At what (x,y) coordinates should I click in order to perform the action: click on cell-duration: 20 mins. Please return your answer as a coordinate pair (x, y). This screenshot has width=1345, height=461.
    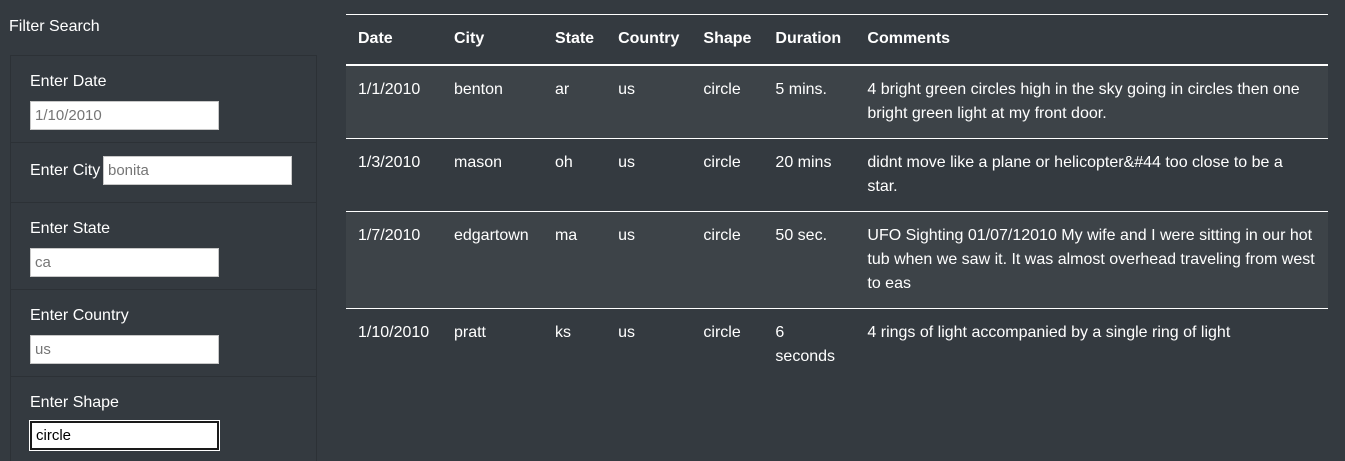
    Looking at the image, I should click on (809, 175).